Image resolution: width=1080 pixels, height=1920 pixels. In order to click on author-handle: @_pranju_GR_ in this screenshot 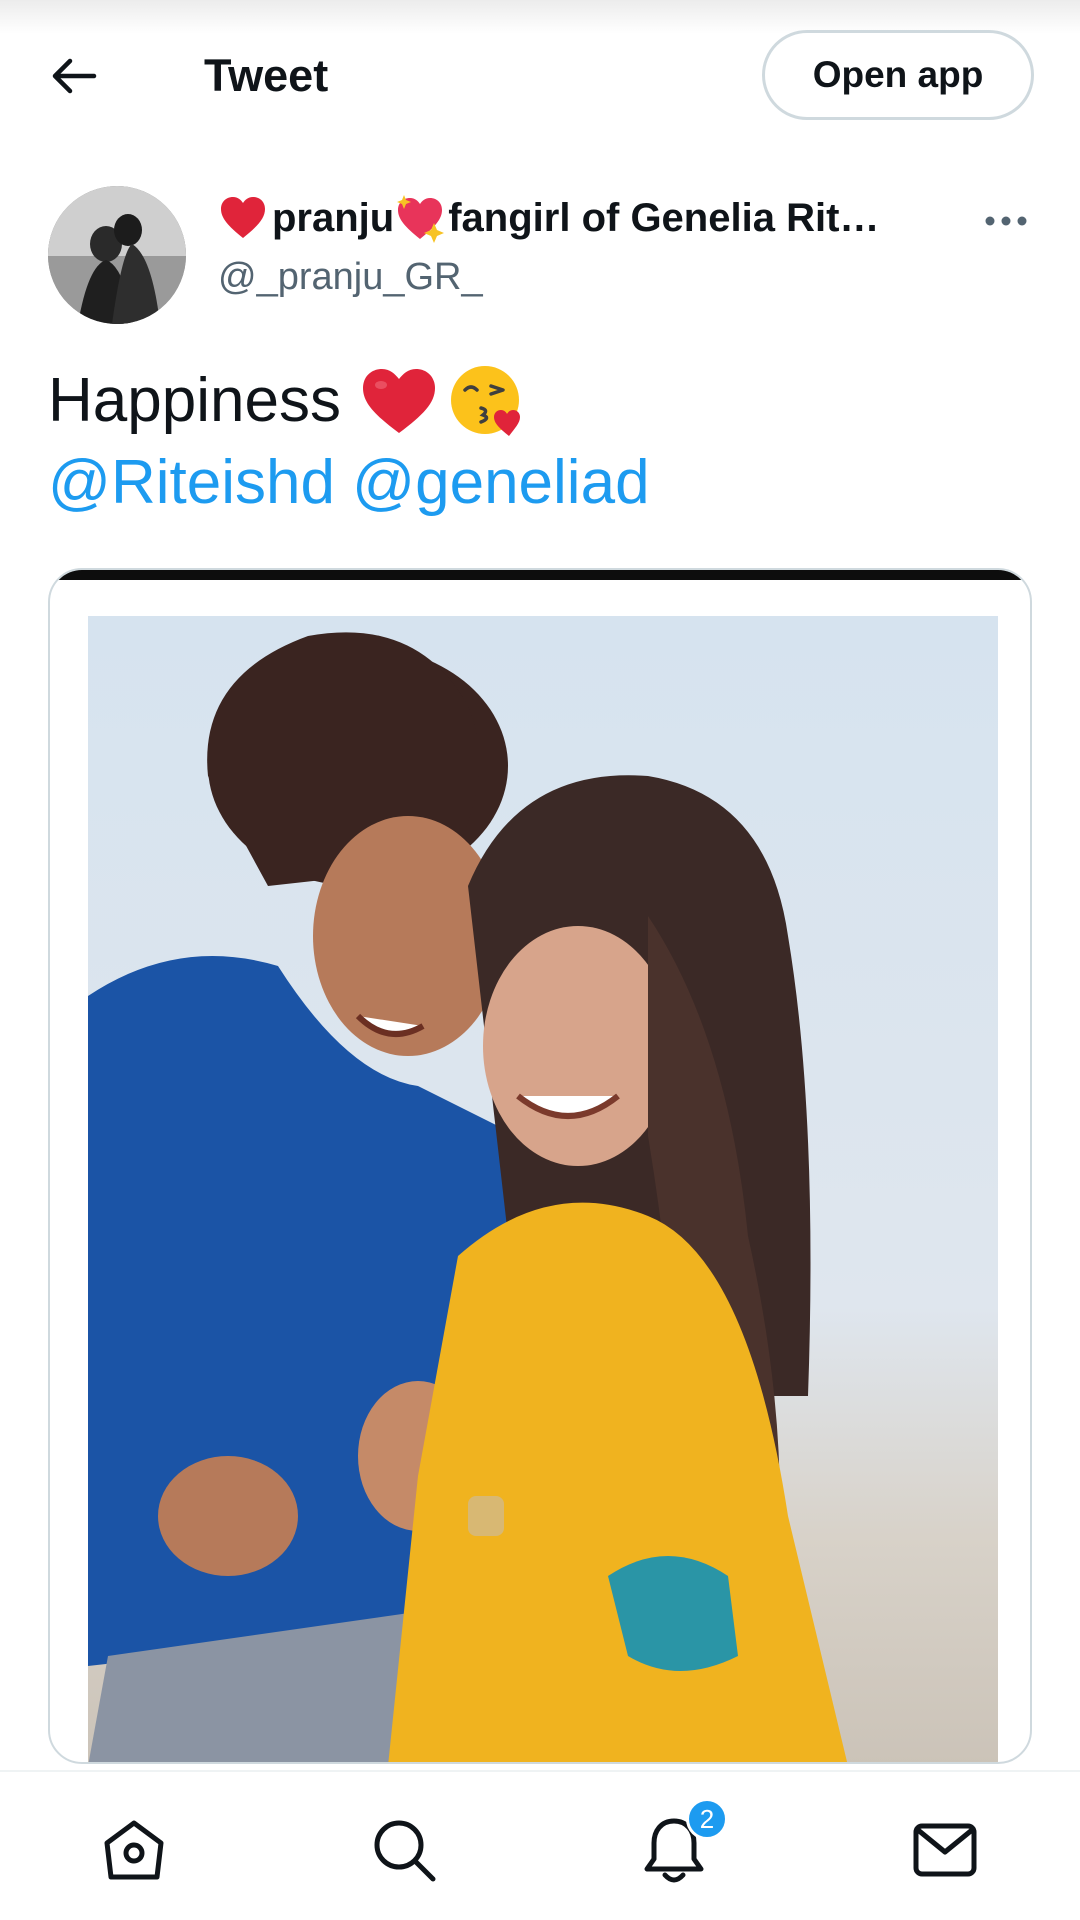, I will do `click(350, 277)`.